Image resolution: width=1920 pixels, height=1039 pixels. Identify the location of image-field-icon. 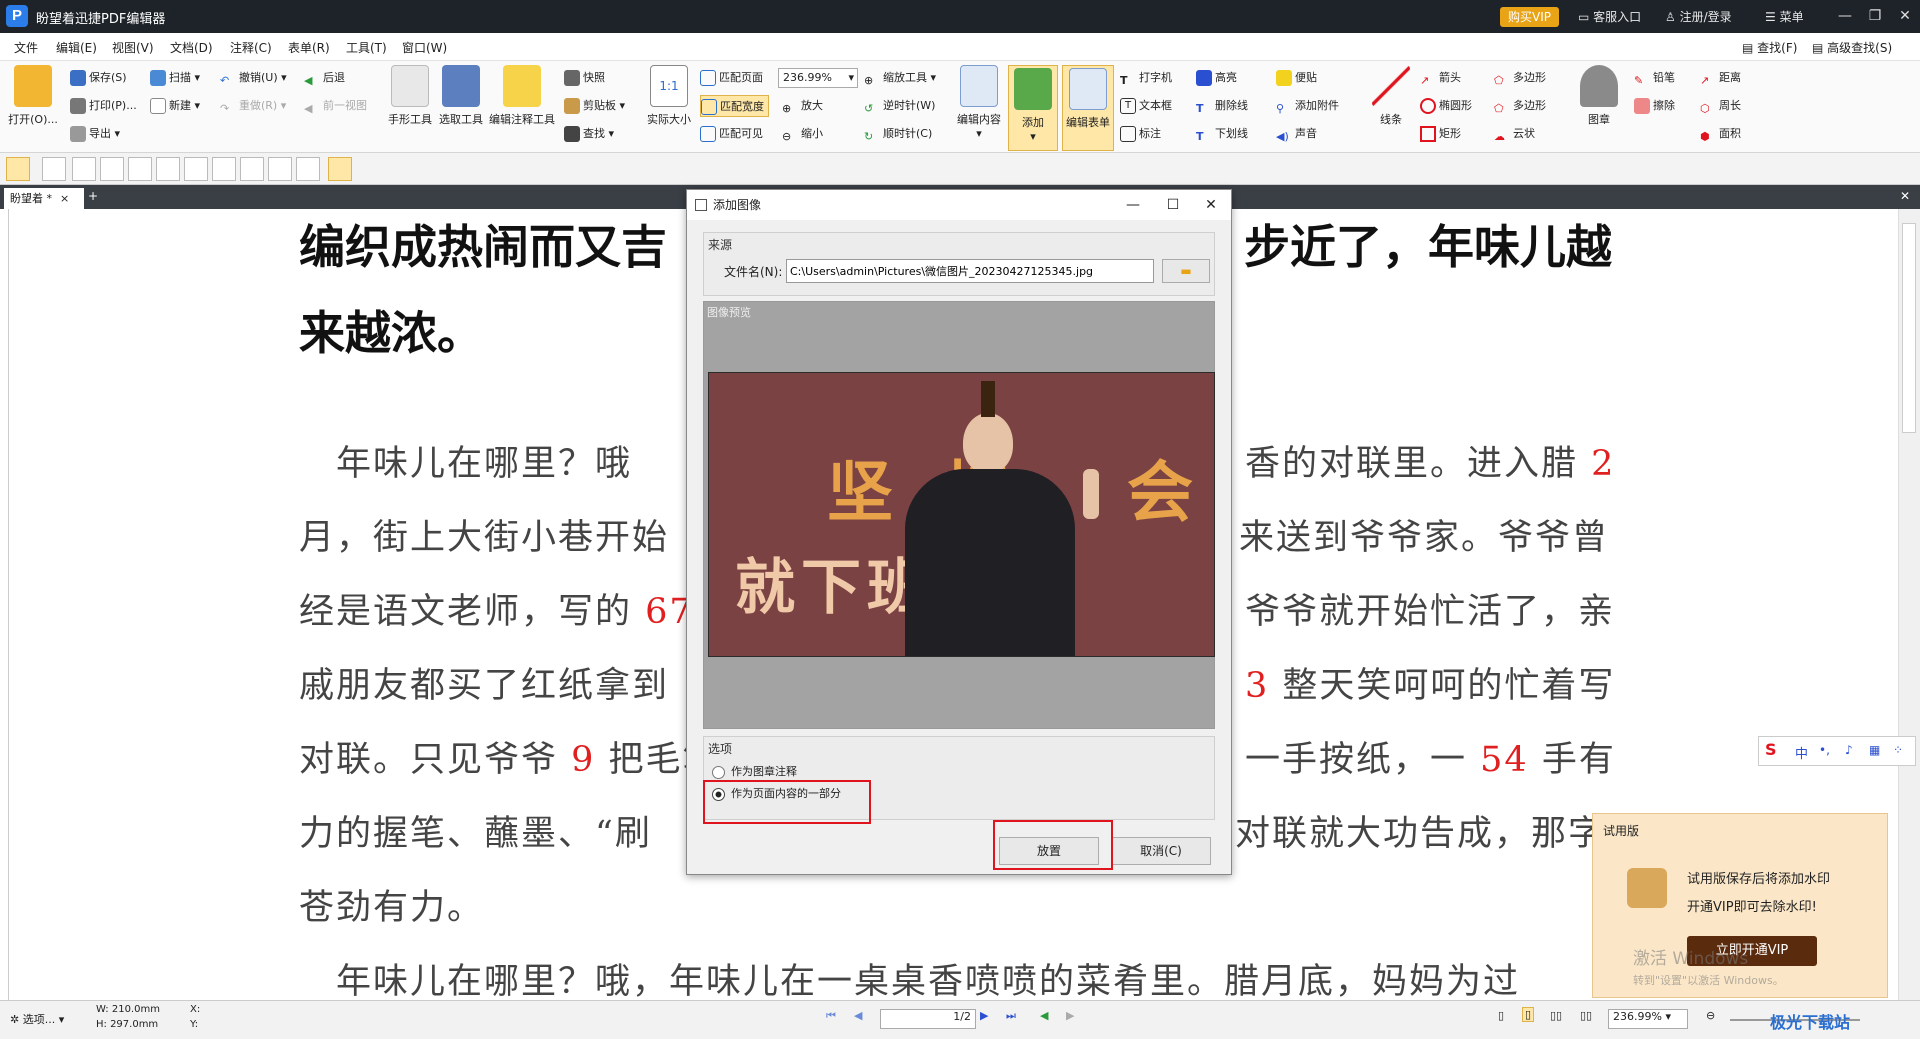
(308, 169).